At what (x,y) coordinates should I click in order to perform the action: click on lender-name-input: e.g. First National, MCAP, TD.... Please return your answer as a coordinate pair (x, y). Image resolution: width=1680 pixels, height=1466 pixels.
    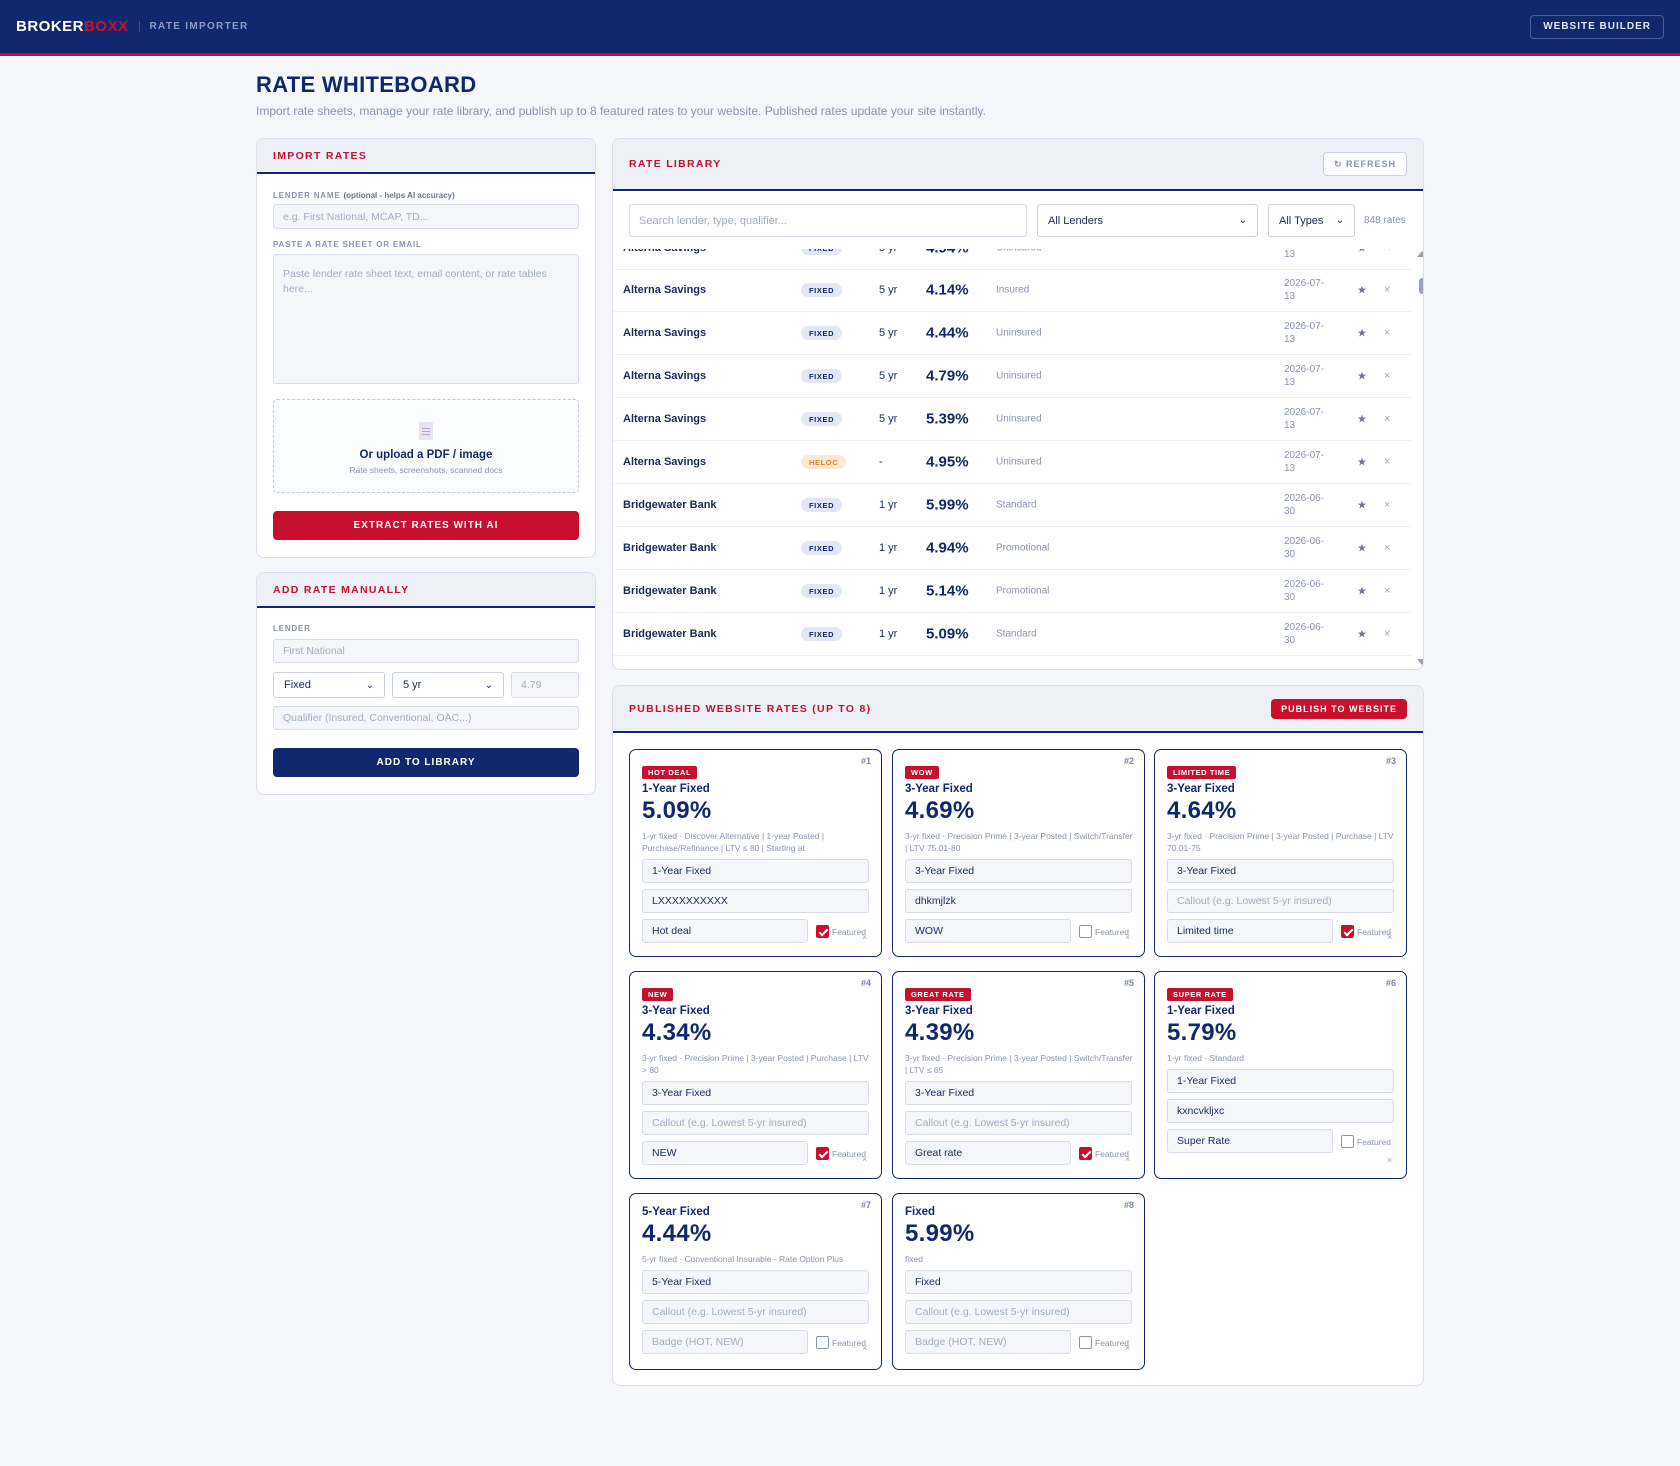
    Looking at the image, I should click on (426, 216).